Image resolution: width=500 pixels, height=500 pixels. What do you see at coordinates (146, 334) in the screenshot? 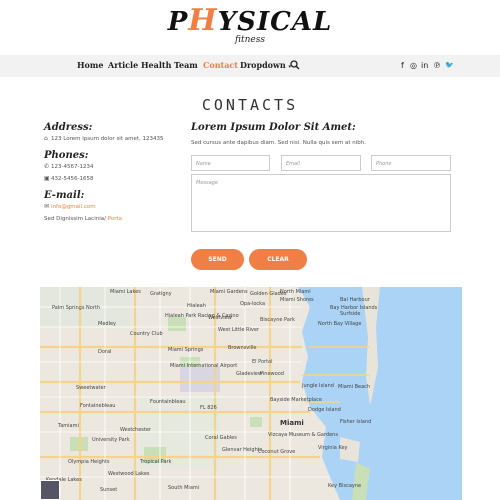
I see `map-label: Country Club` at bounding box center [146, 334].